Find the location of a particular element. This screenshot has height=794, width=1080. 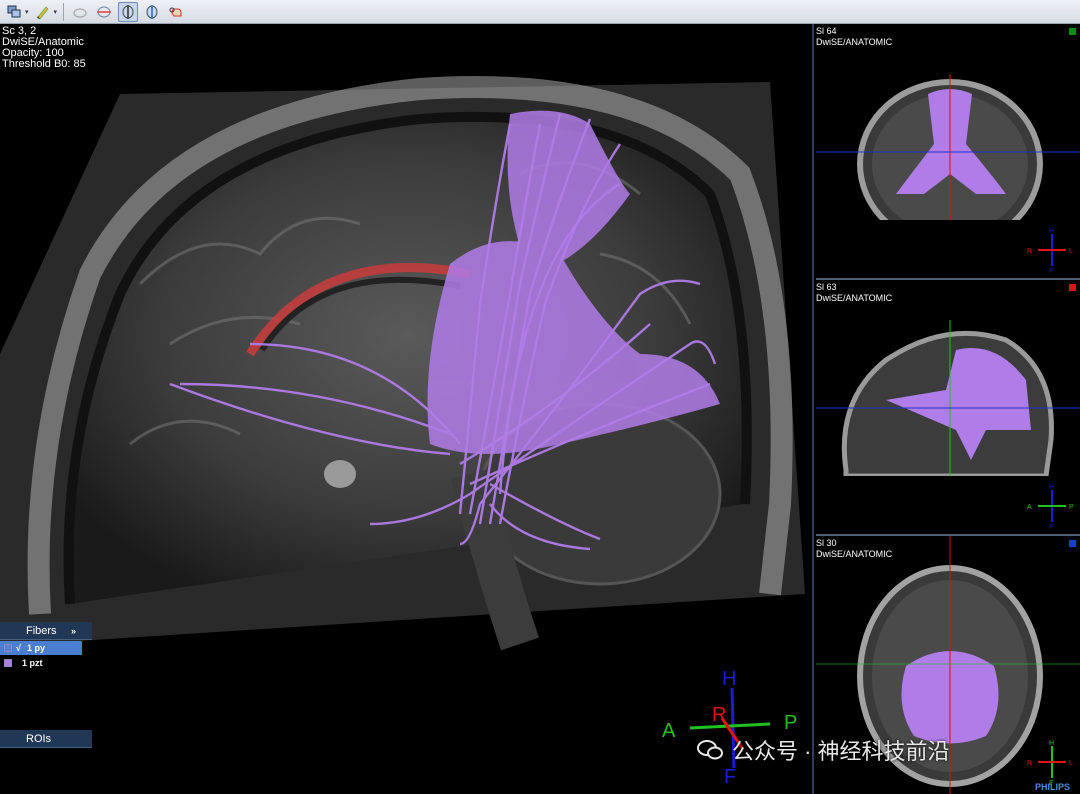

slice-number: Sl 63 is located at coordinates (826, 287).